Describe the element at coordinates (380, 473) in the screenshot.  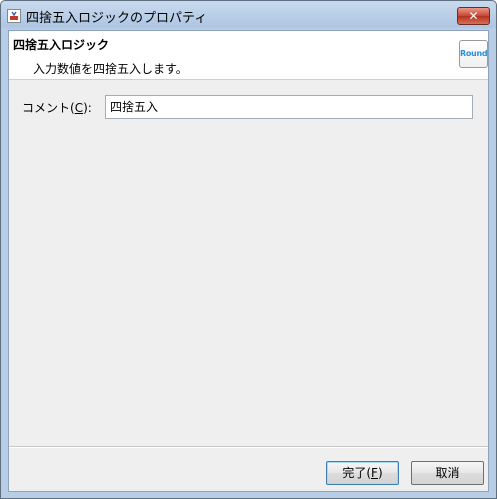
I see `finish-label-suffix: )` at that location.